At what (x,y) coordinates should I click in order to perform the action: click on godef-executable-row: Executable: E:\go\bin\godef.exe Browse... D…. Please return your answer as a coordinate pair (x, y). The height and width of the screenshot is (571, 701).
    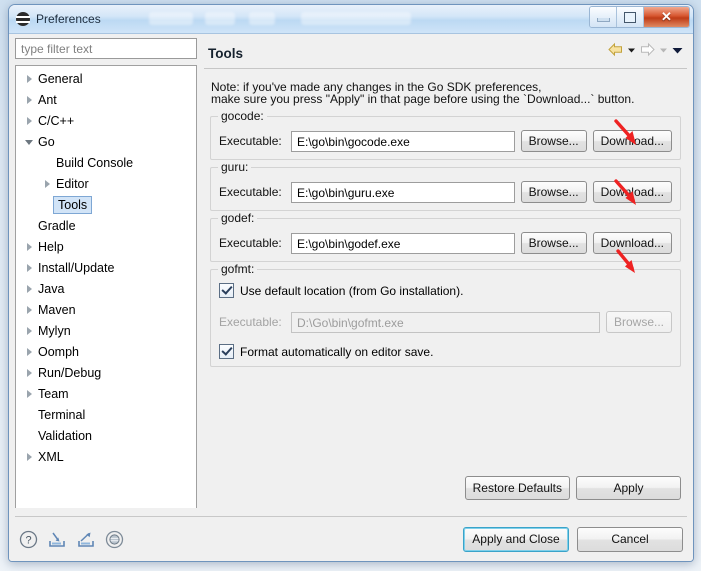
    Looking at the image, I should click on (445, 243).